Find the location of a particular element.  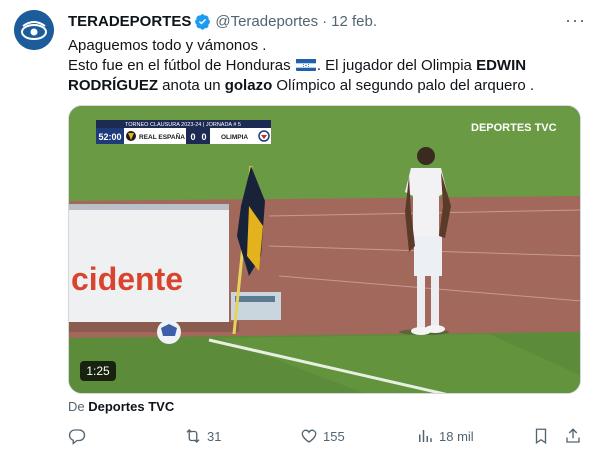

avatar is located at coordinates (34, 30).